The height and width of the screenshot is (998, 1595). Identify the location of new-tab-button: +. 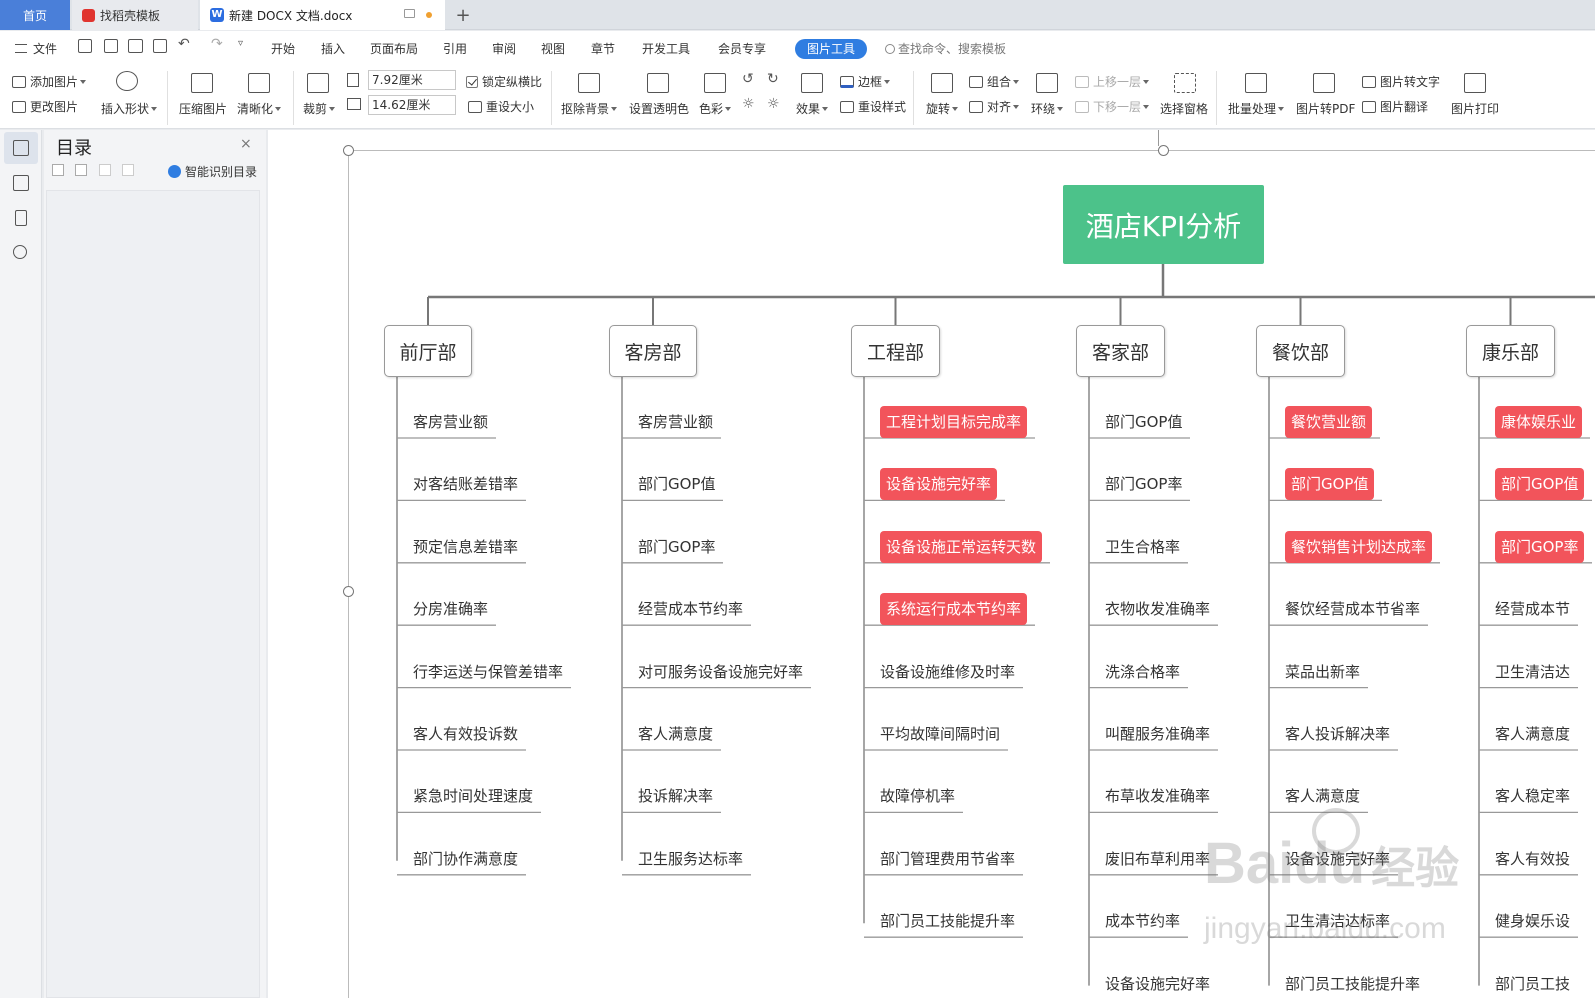
(463, 15).